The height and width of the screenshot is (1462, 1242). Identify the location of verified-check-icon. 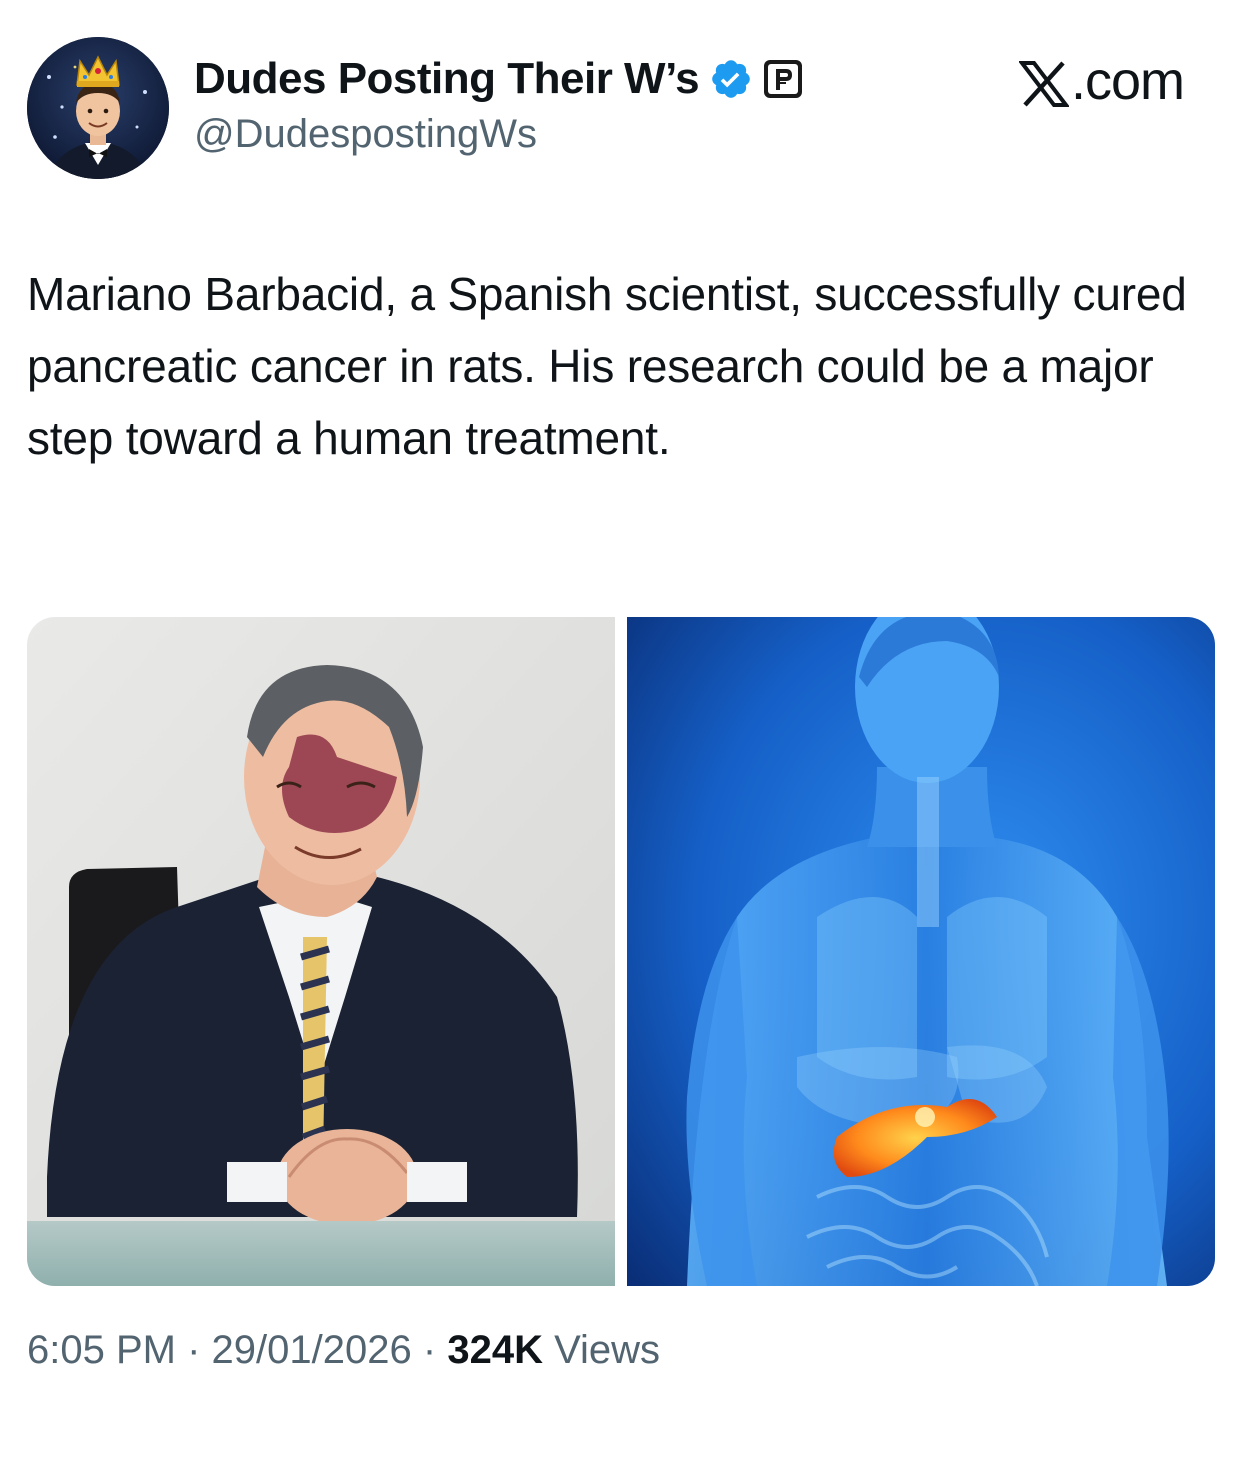
(731, 79).